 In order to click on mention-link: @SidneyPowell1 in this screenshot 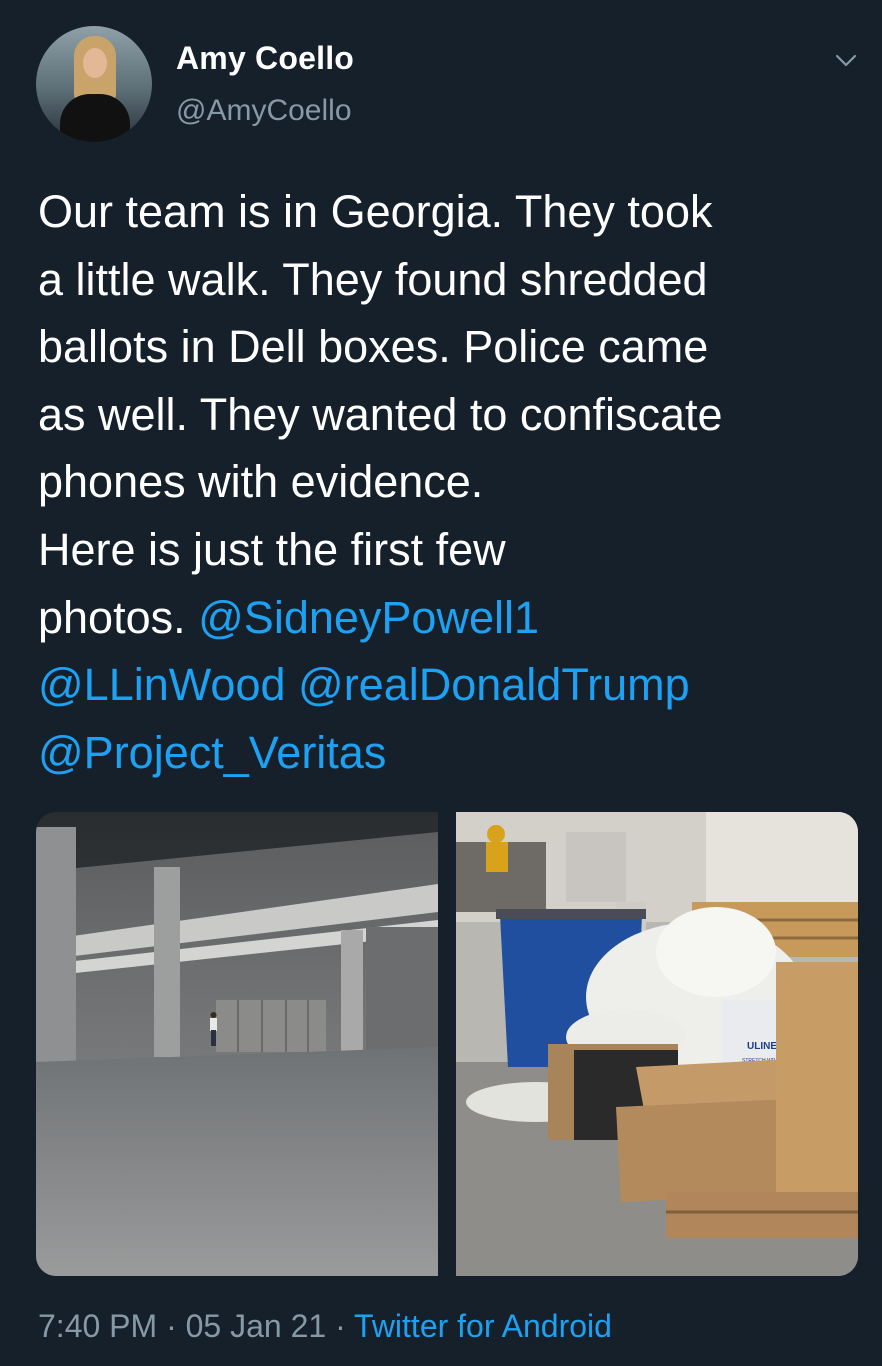, I will do `click(368, 617)`.